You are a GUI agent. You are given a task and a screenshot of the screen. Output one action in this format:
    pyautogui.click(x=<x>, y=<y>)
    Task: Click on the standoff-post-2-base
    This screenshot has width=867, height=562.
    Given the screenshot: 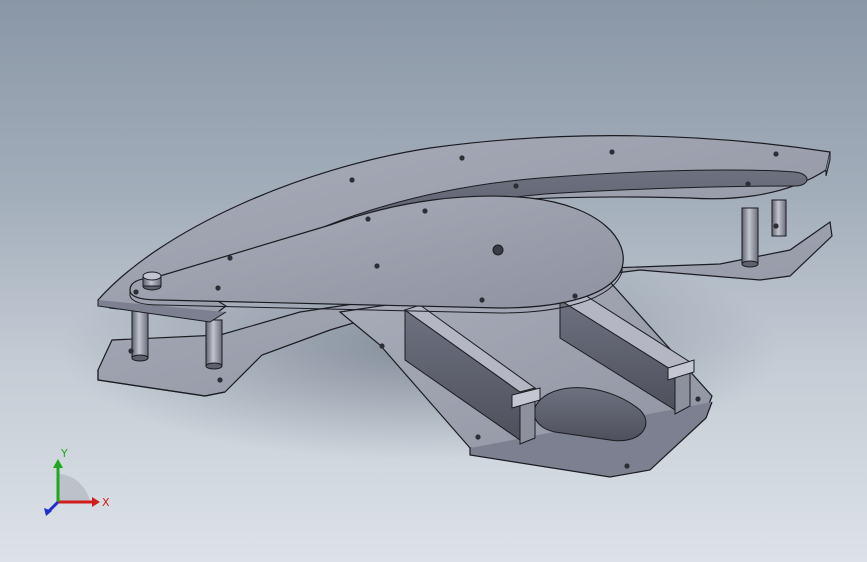 What is the action you would take?
    pyautogui.click(x=214, y=366)
    